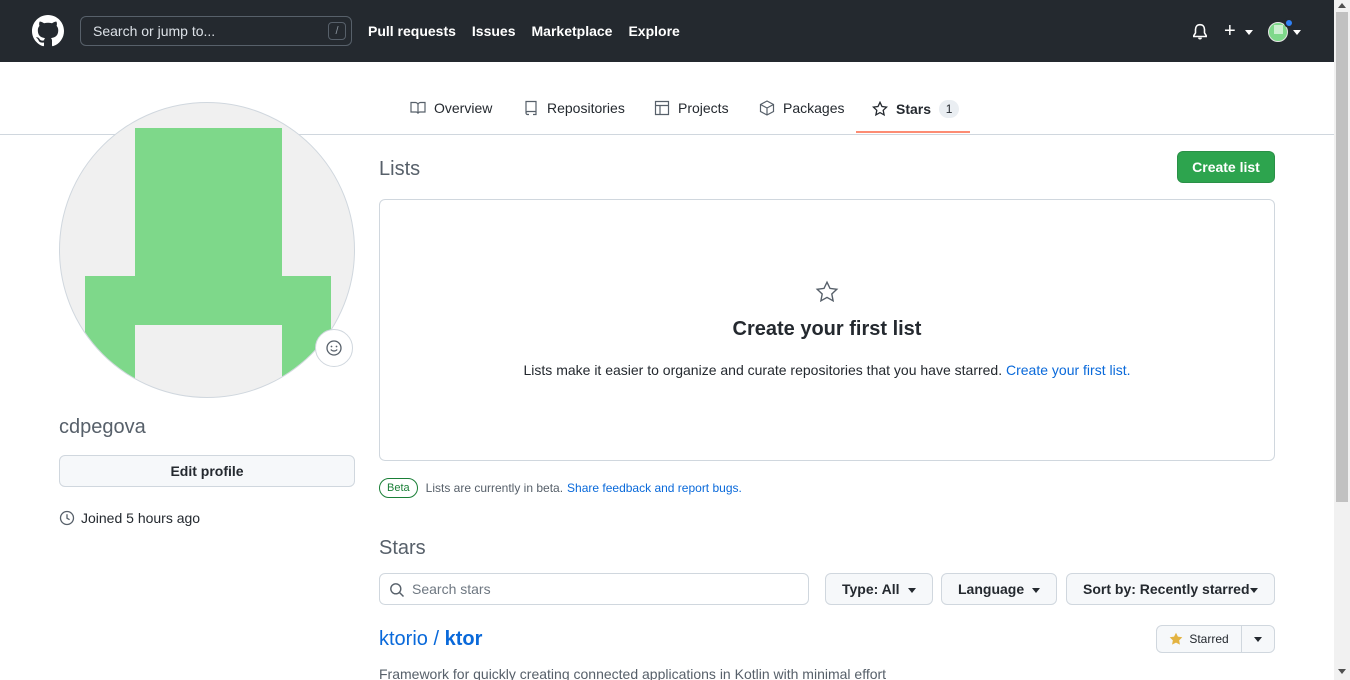 This screenshot has width=1350, height=680. I want to click on set-status-button, so click(334, 348).